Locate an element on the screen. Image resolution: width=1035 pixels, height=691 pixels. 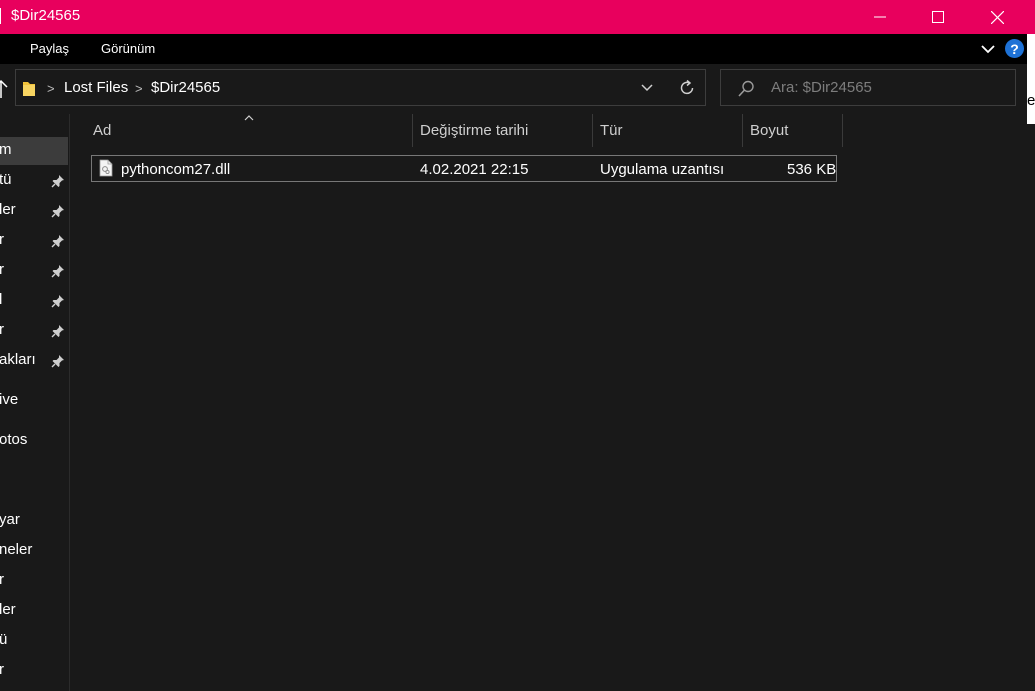
nav-item-label: tü is located at coordinates (6, 179).